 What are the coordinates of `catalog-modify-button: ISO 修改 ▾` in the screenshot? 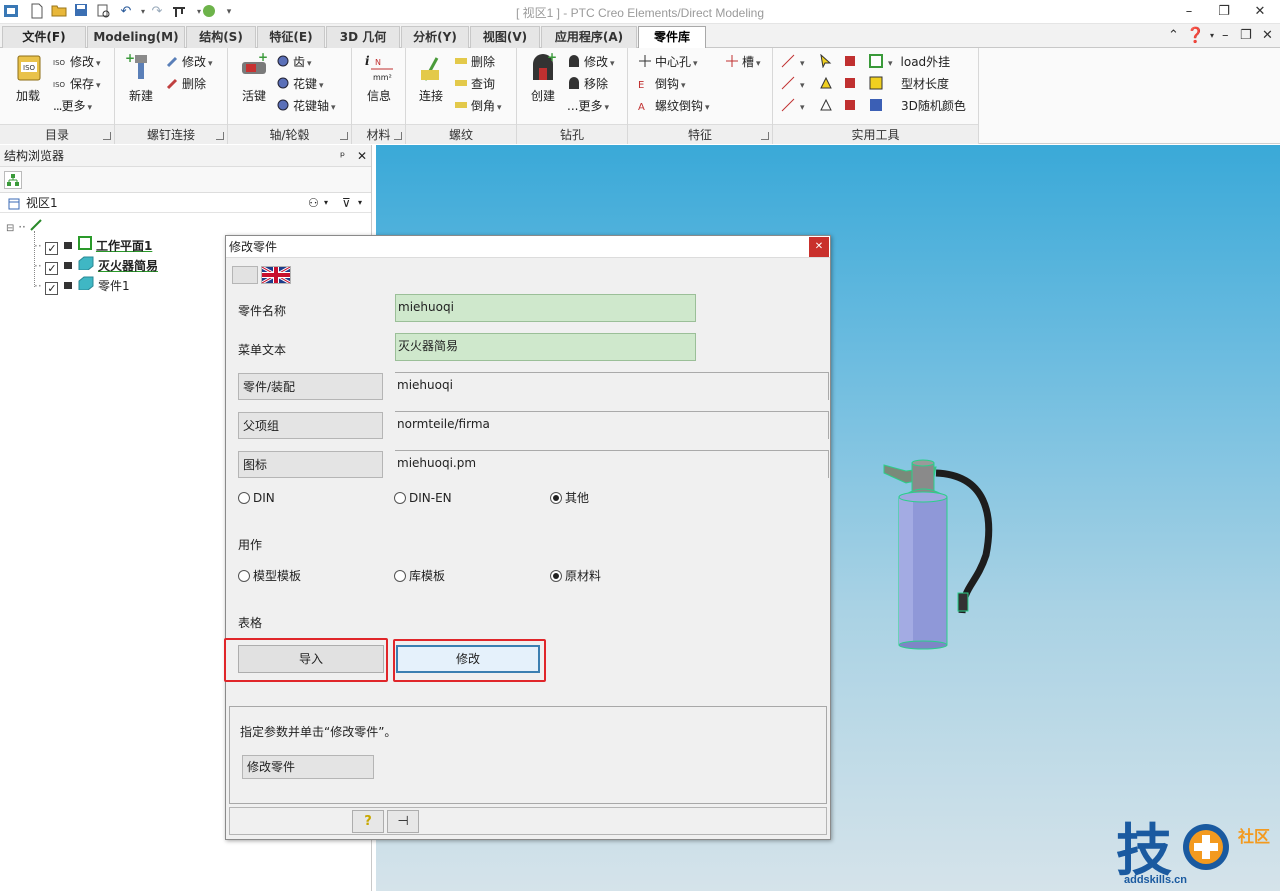 It's located at (77, 62).